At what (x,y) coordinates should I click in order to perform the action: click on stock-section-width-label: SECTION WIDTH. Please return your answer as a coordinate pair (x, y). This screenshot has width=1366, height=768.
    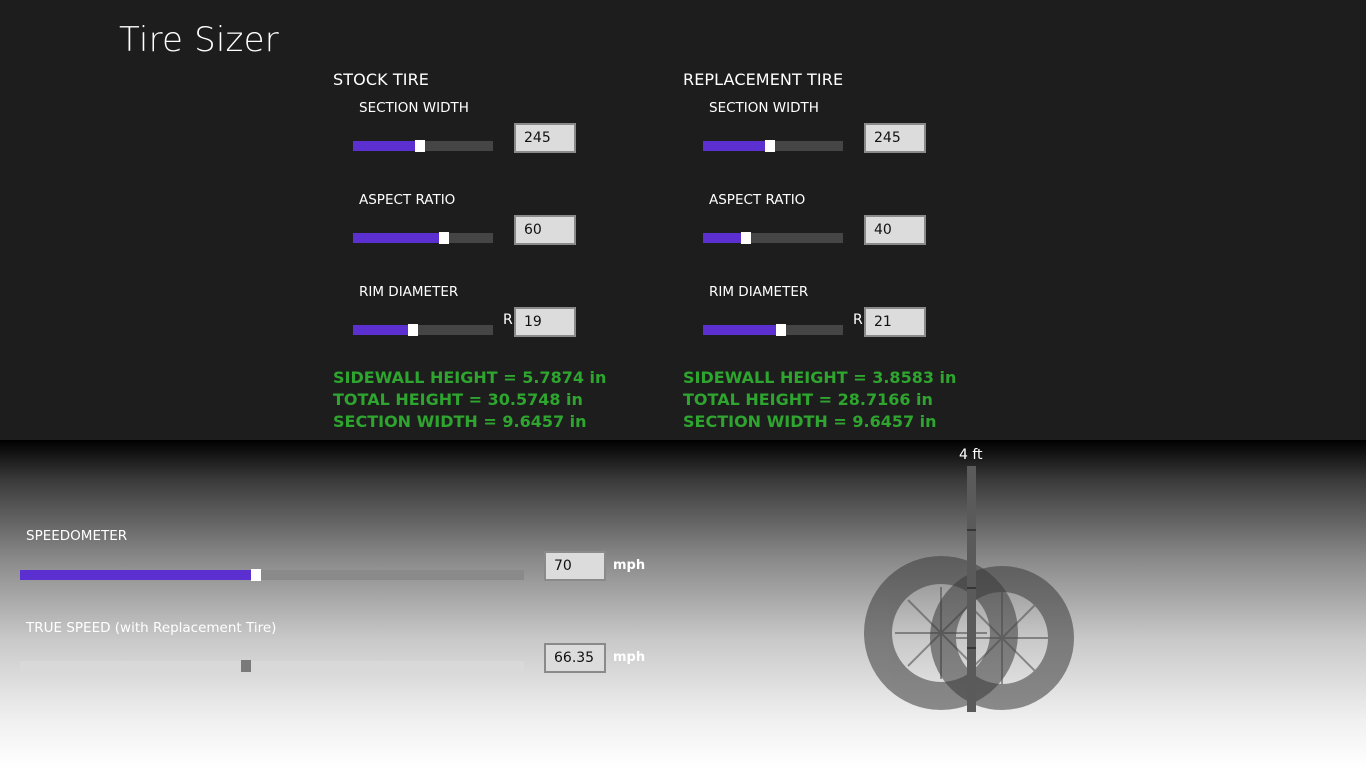
    Looking at the image, I should click on (414, 108).